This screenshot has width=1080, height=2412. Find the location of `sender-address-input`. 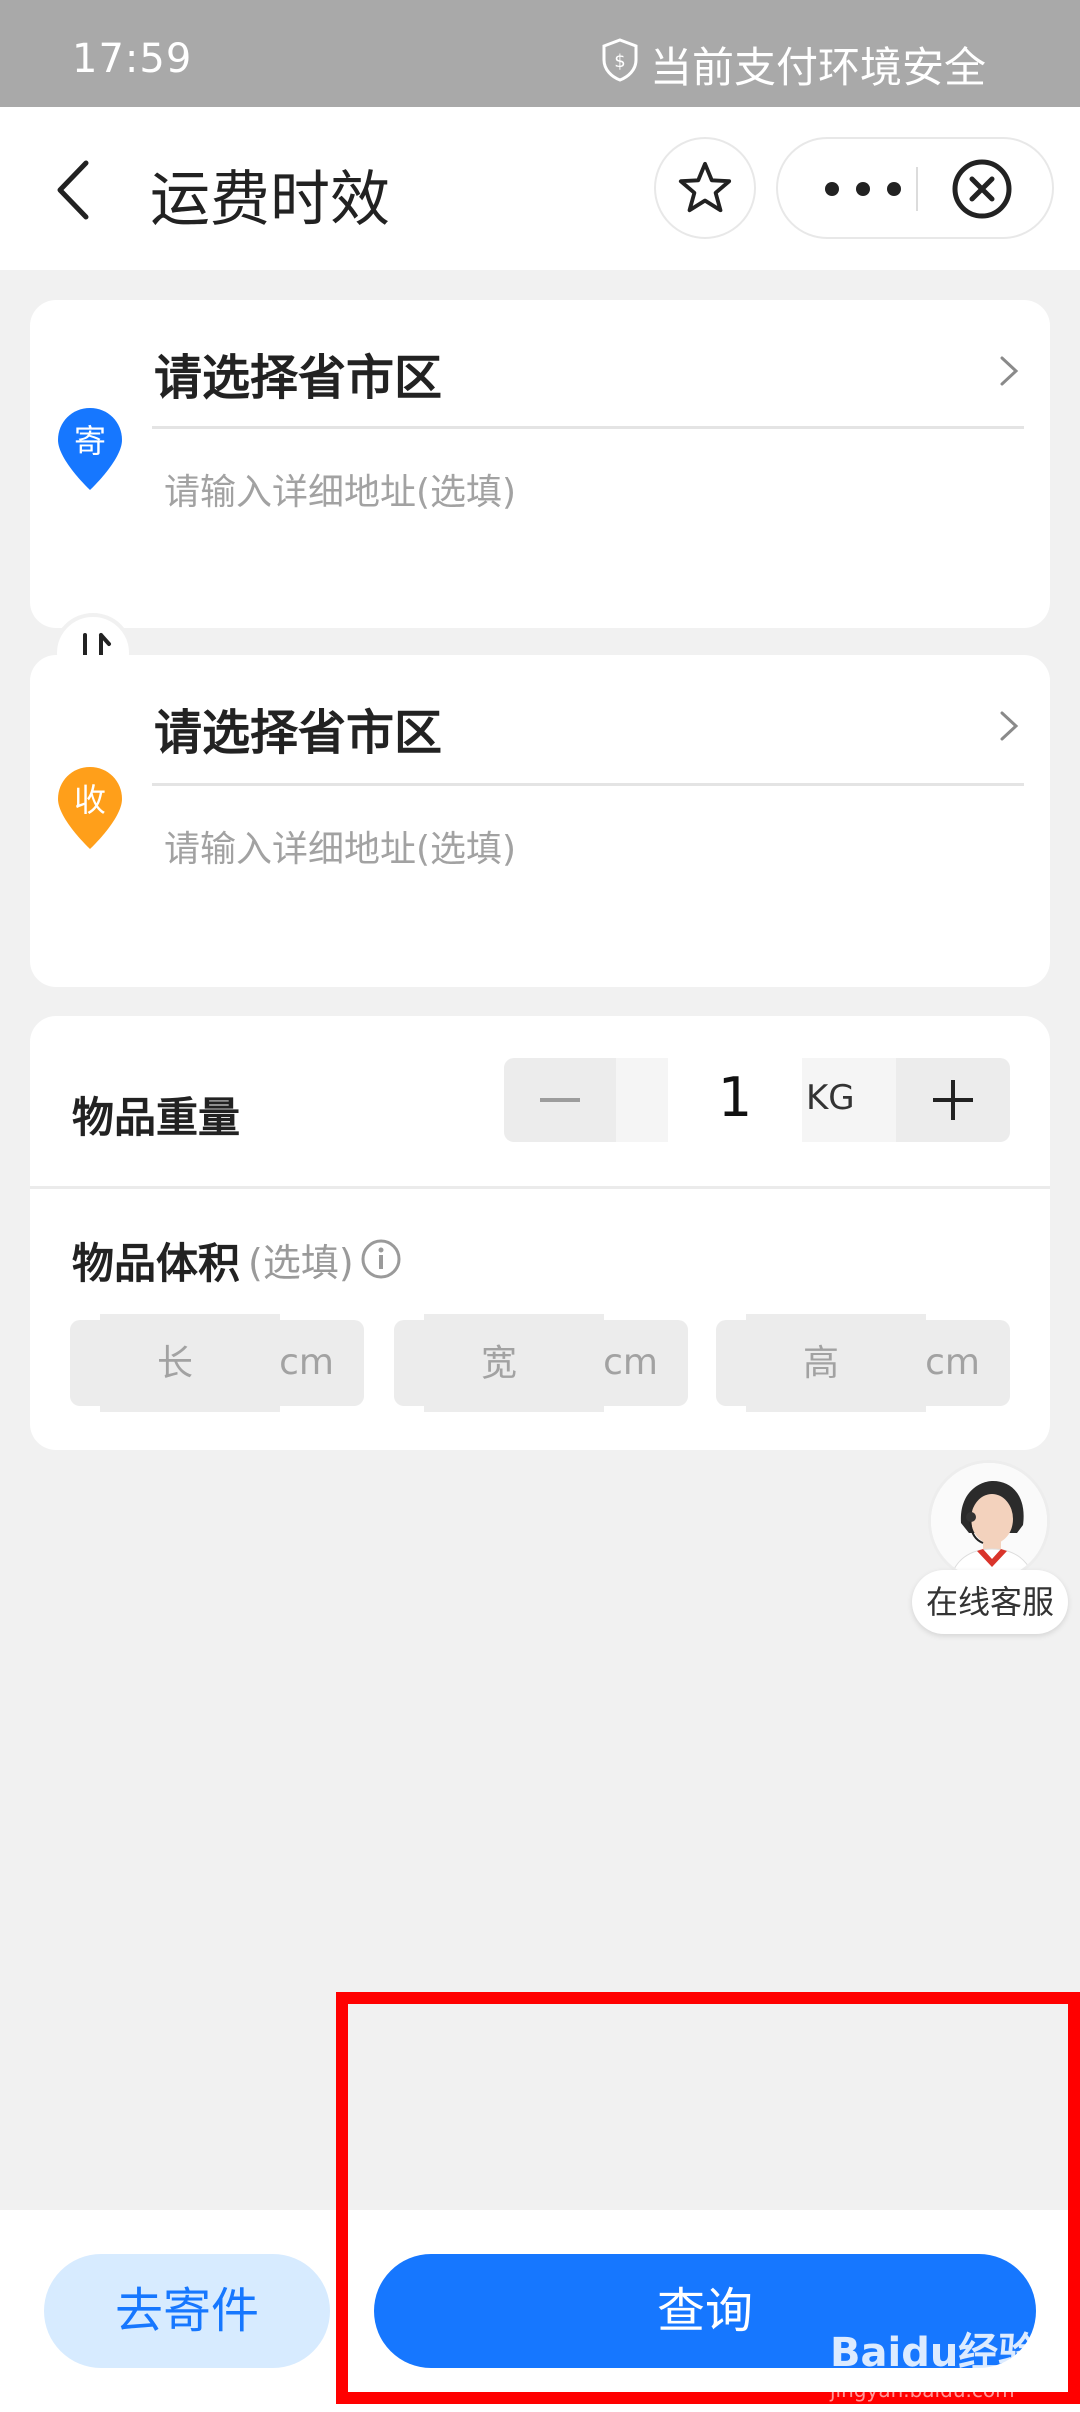

sender-address-input is located at coordinates (574, 492).